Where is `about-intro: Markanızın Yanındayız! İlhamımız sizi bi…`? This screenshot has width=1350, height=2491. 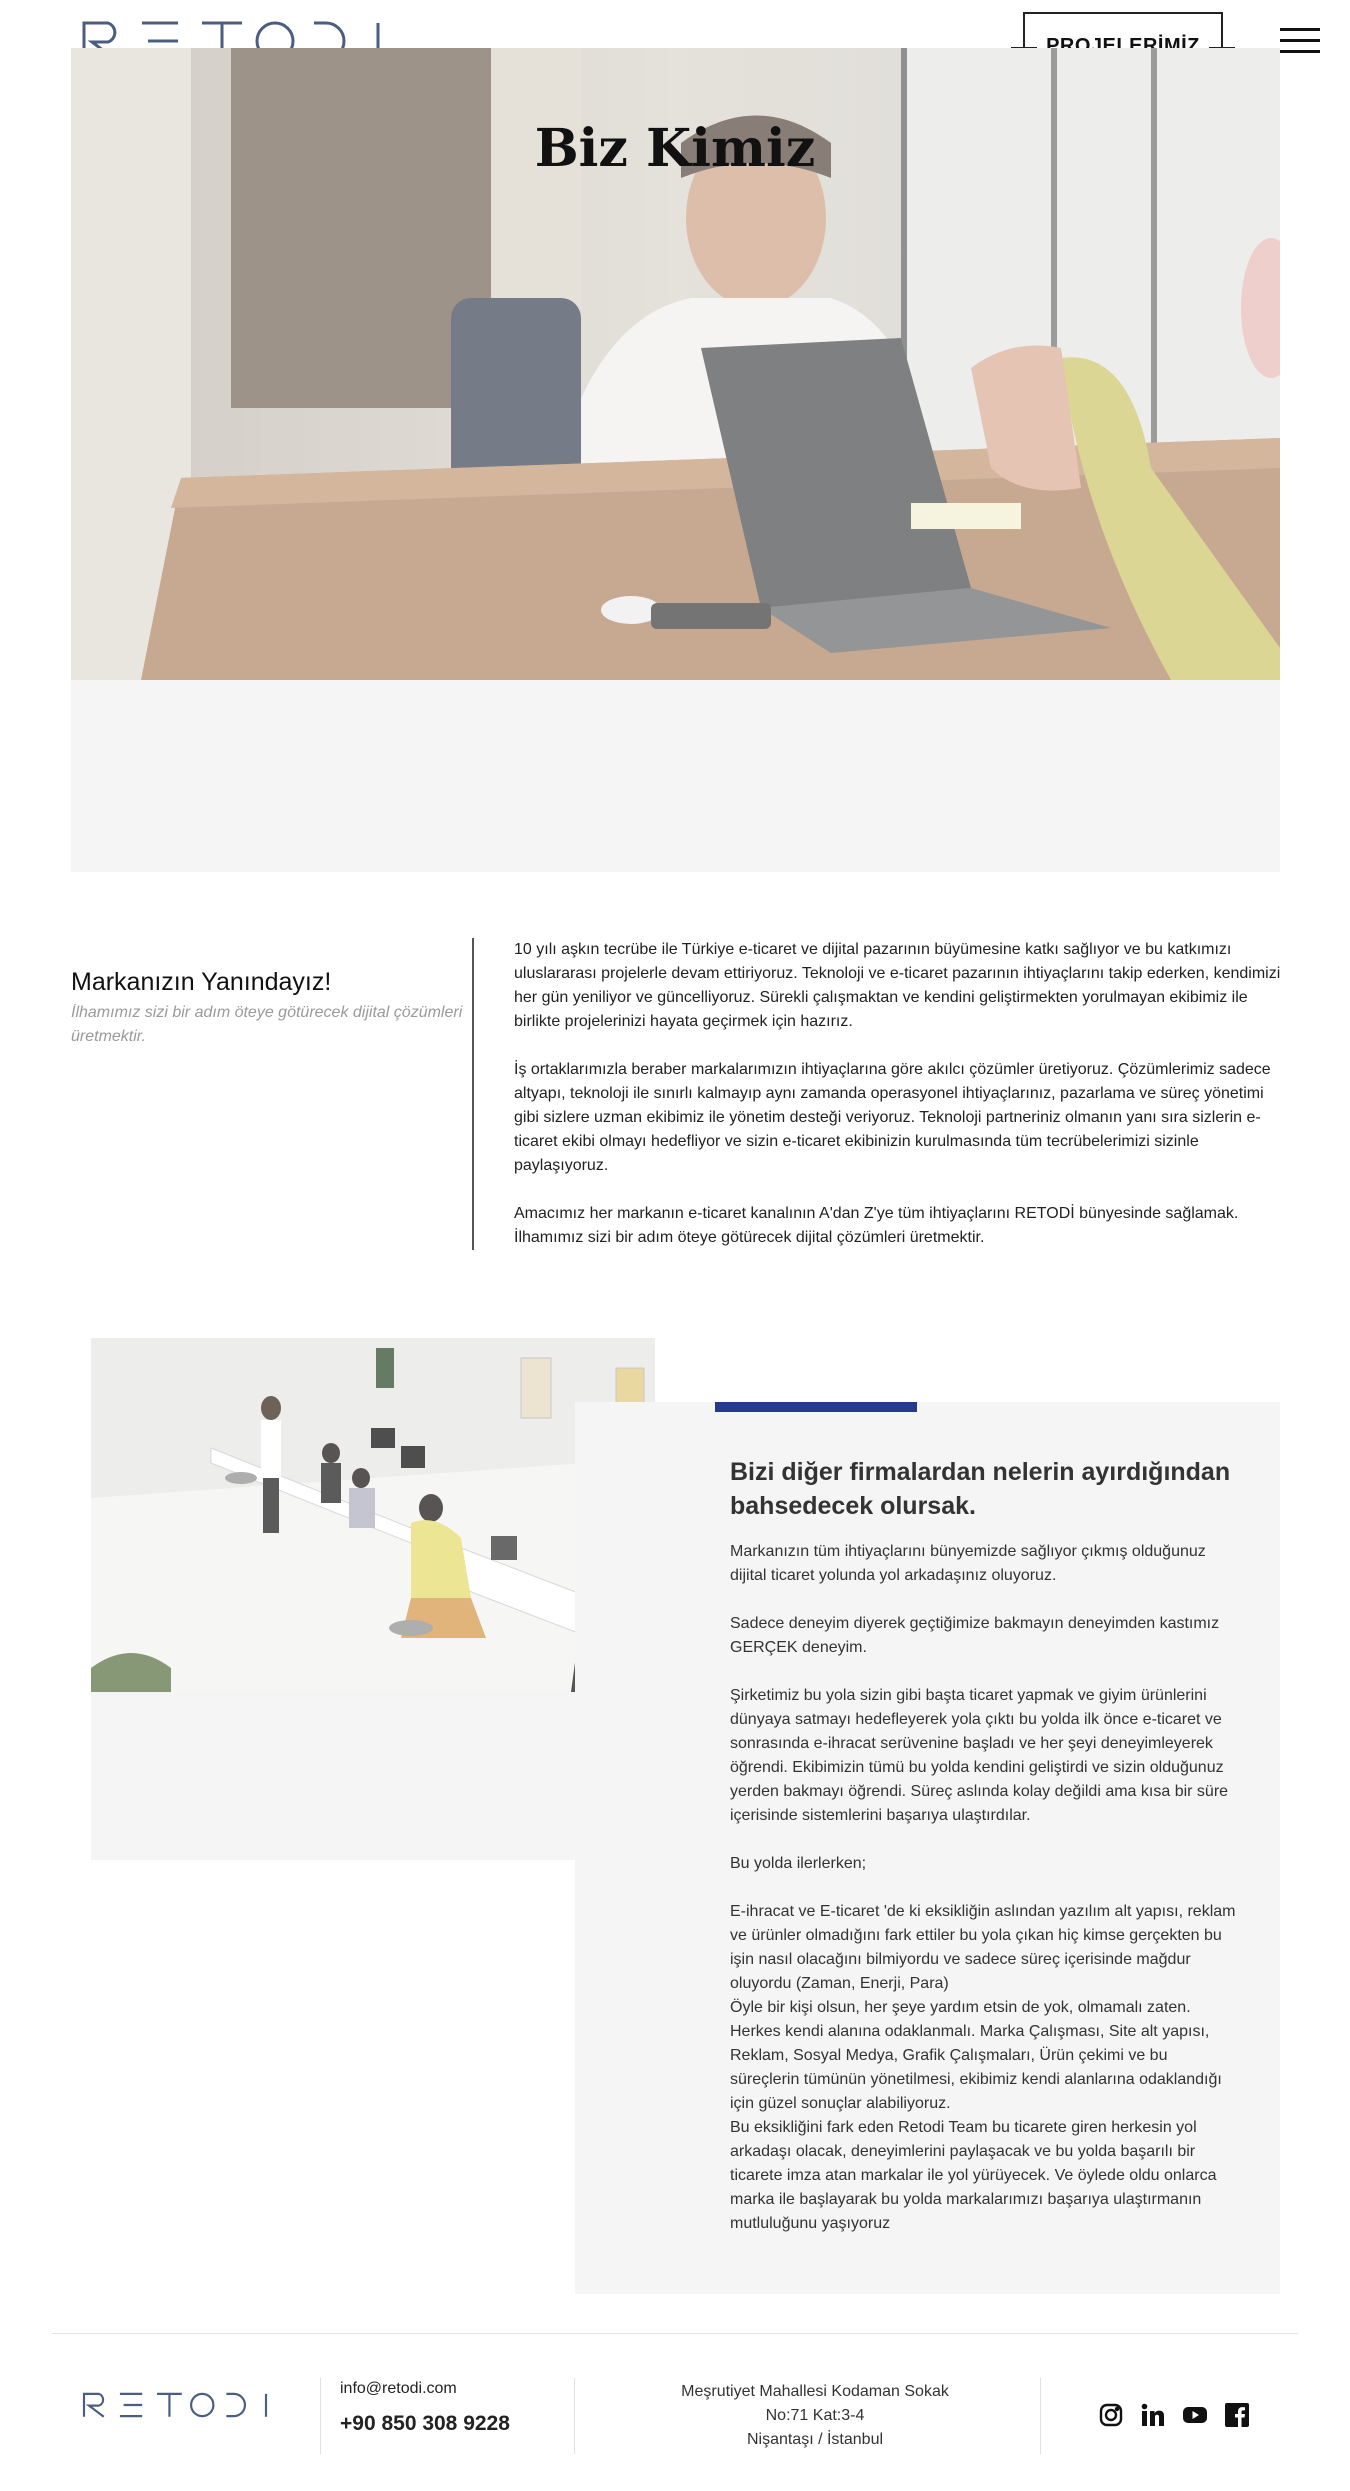
about-intro: Markanızın Yanındayız! İlhamımız sizi bi… is located at coordinates (271, 1008).